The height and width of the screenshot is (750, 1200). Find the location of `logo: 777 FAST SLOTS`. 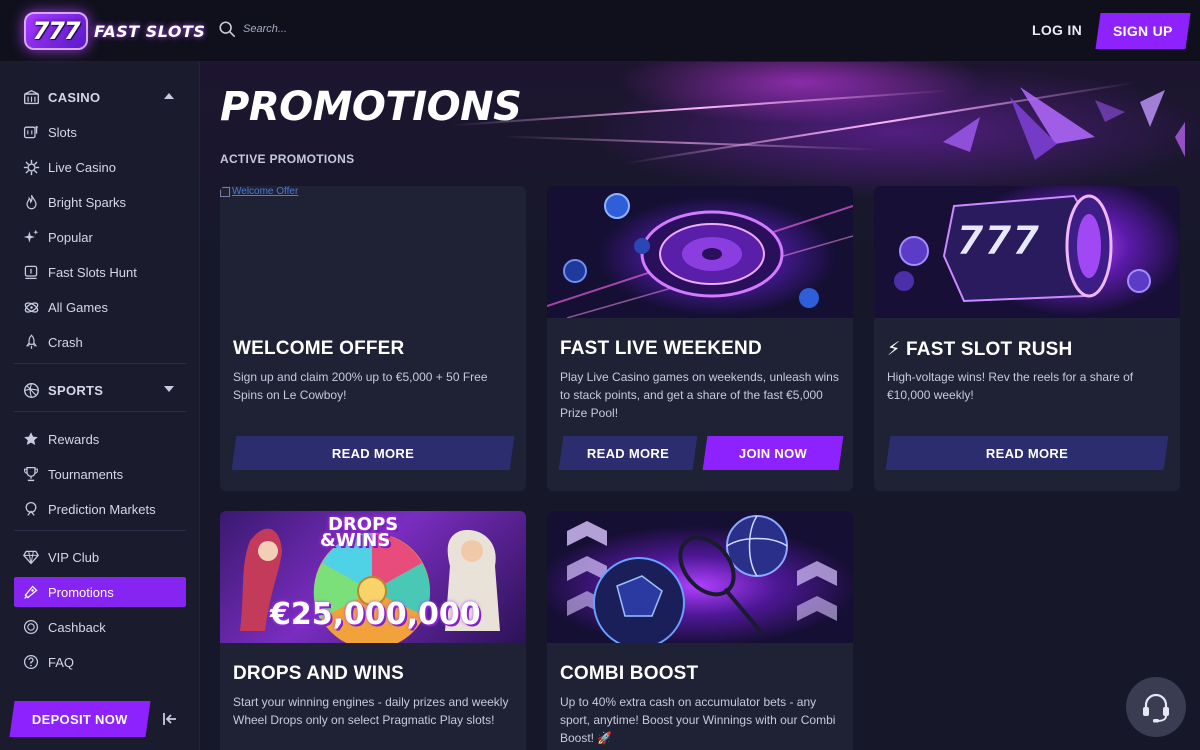

logo: 777 FAST SLOTS is located at coordinates (114, 31).